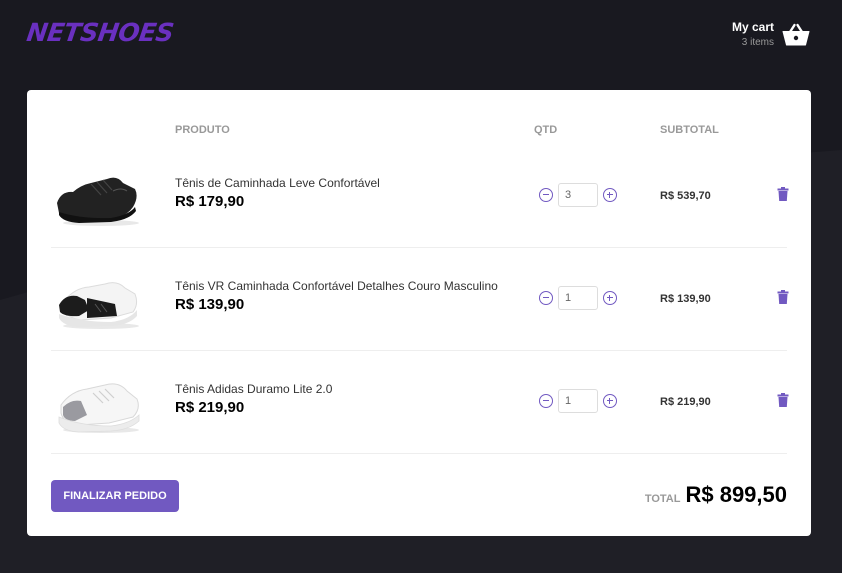  What do you see at coordinates (115, 496) in the screenshot?
I see `finish-order-button: FINALIZAR PEDIDO` at bounding box center [115, 496].